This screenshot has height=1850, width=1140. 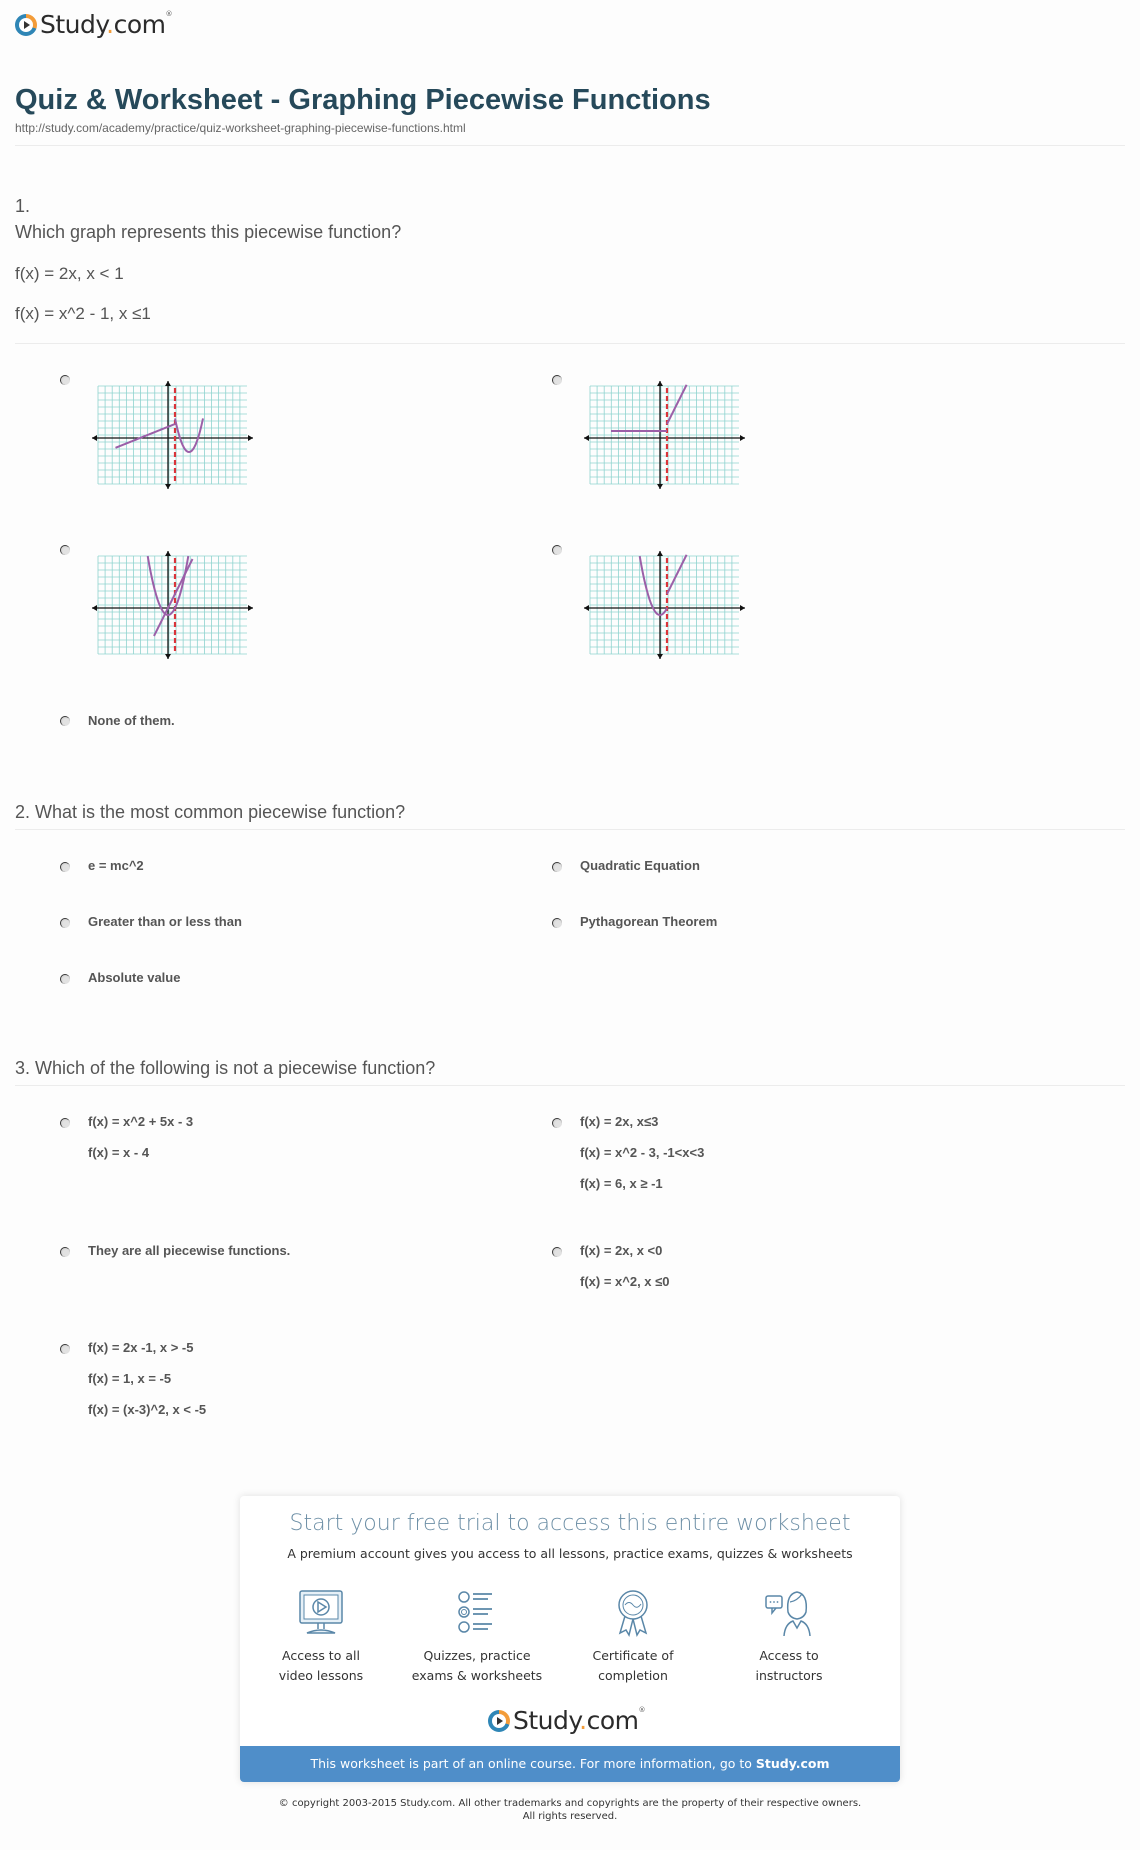 What do you see at coordinates (633, 1613) in the screenshot?
I see `certificate-icon` at bounding box center [633, 1613].